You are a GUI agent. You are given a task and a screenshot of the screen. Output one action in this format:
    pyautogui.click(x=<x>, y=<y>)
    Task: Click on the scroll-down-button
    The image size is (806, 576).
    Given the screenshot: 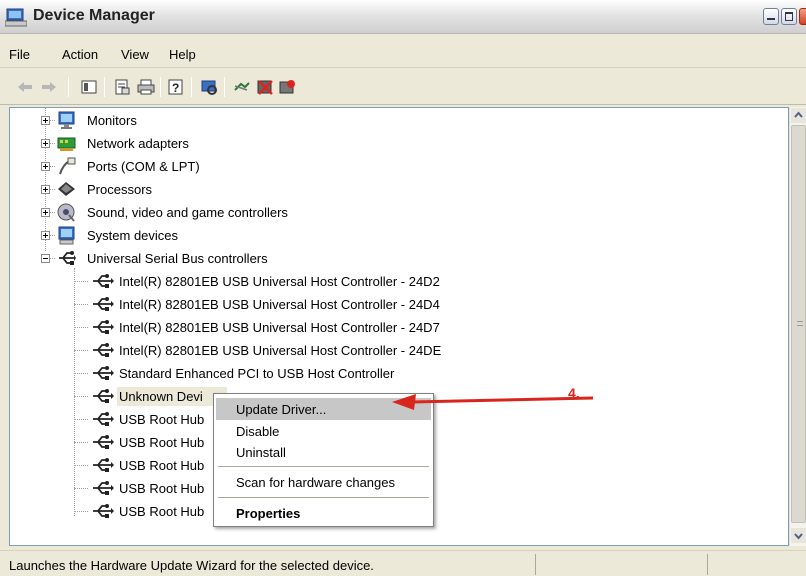 What is the action you would take?
    pyautogui.click(x=798, y=535)
    